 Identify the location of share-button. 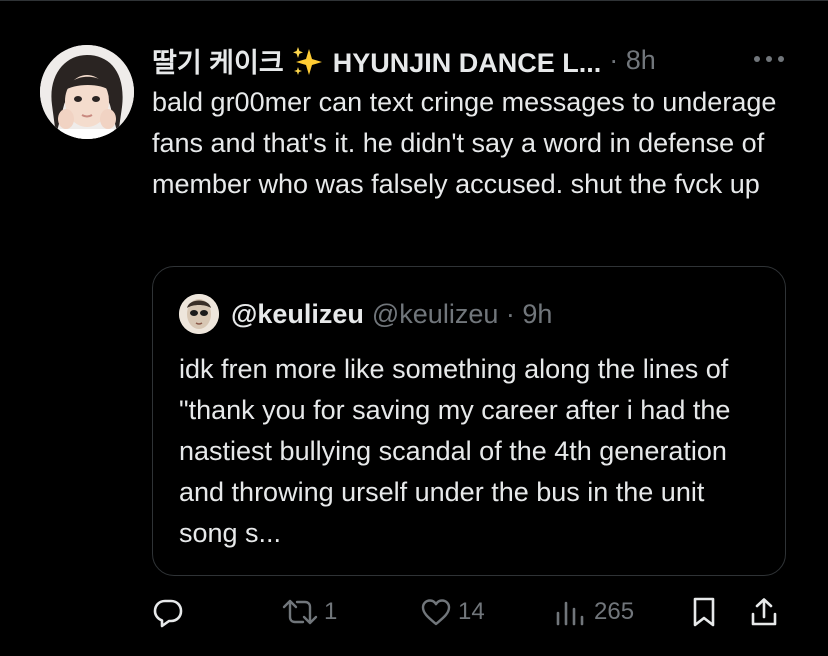
(764, 612).